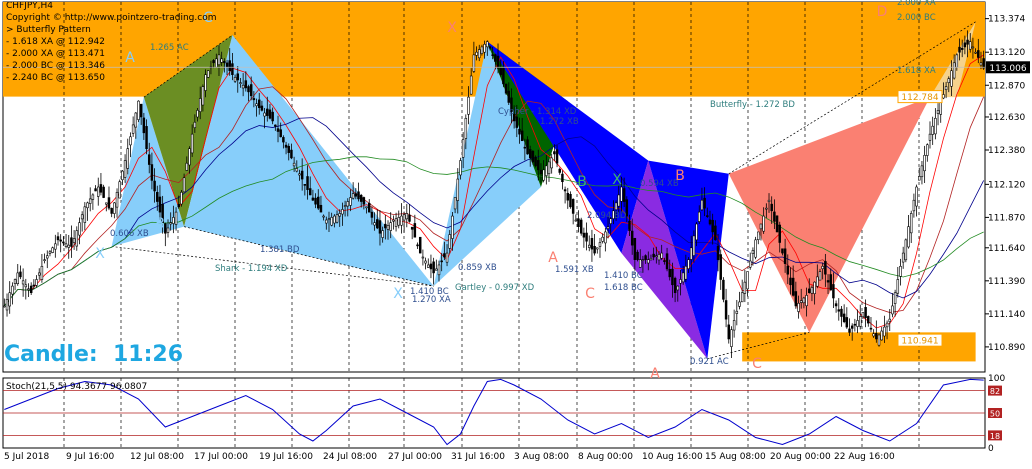 The height and width of the screenshot is (469, 1032). Describe the element at coordinates (55, 54) in the screenshot. I see `pattern-line-2: - 2.000 XA @ 113.471` at that location.